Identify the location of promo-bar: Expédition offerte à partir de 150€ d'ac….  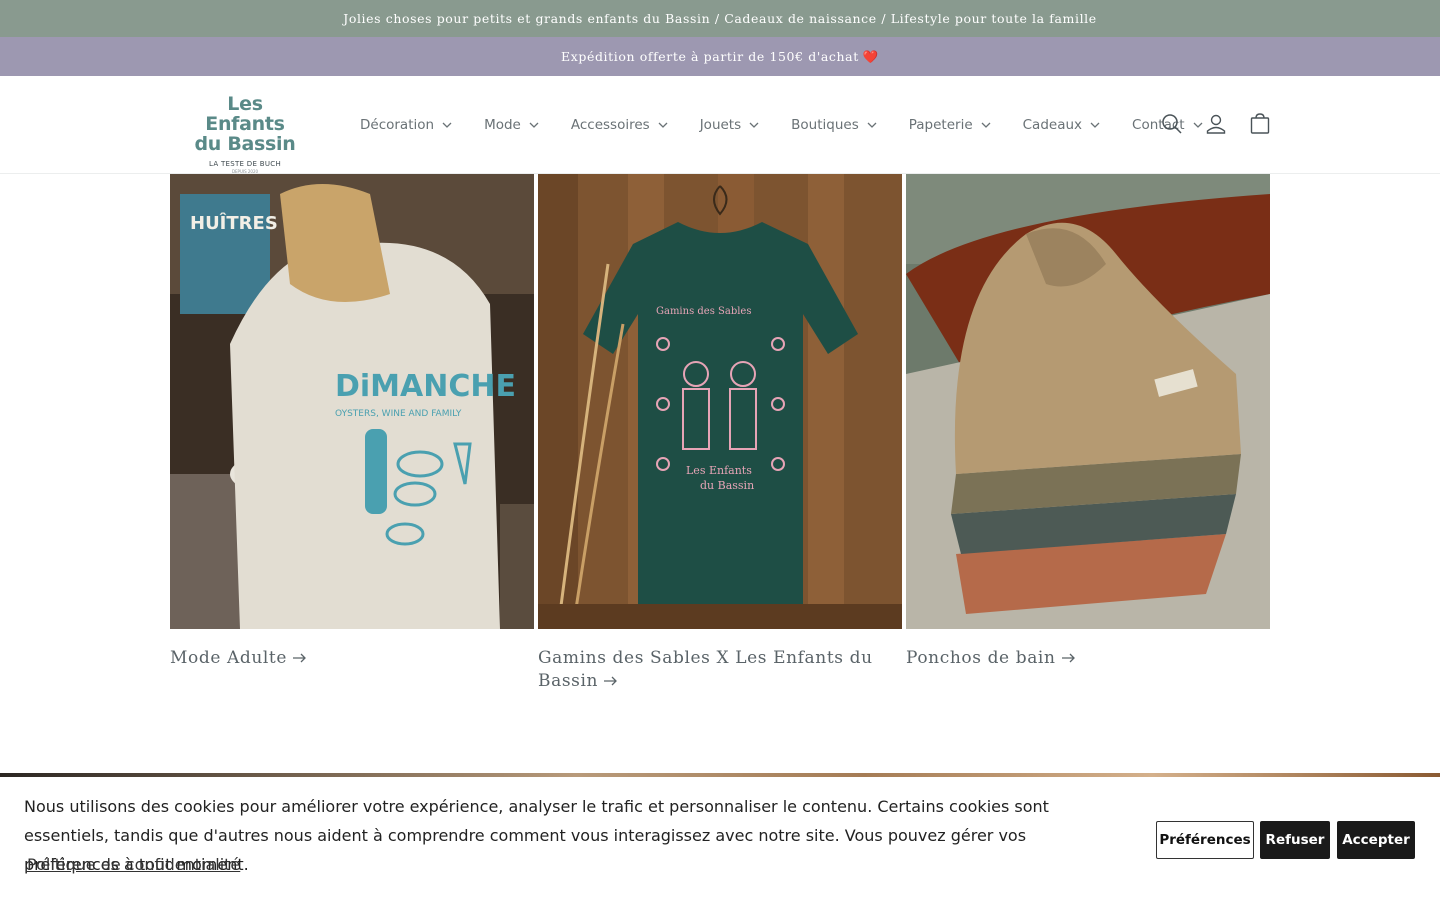
(720, 56).